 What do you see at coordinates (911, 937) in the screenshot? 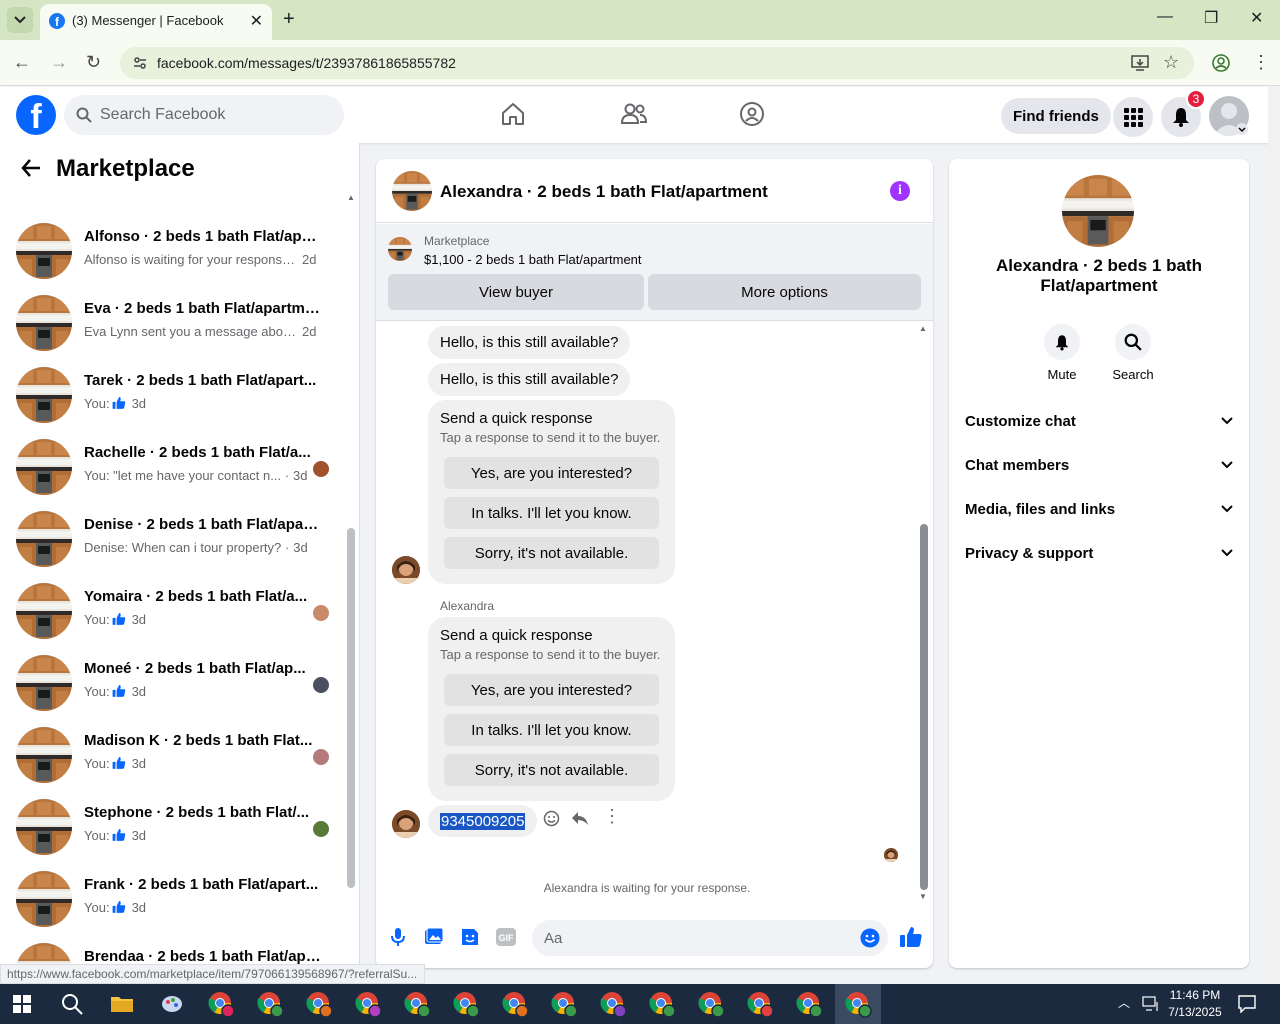
I see `thumbs-up-icon` at bounding box center [911, 937].